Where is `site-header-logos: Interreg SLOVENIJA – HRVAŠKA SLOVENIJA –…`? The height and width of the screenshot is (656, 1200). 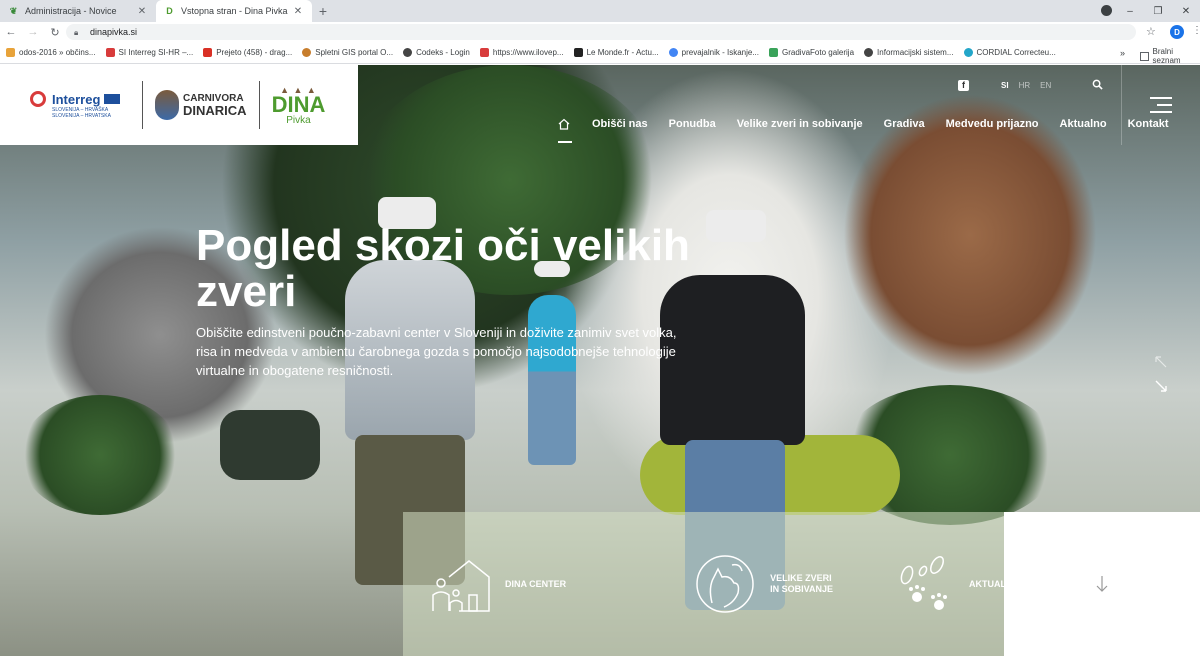 site-header-logos: Interreg SLOVENIJA – HRVAŠKA SLOVENIJA –… is located at coordinates (179, 105).